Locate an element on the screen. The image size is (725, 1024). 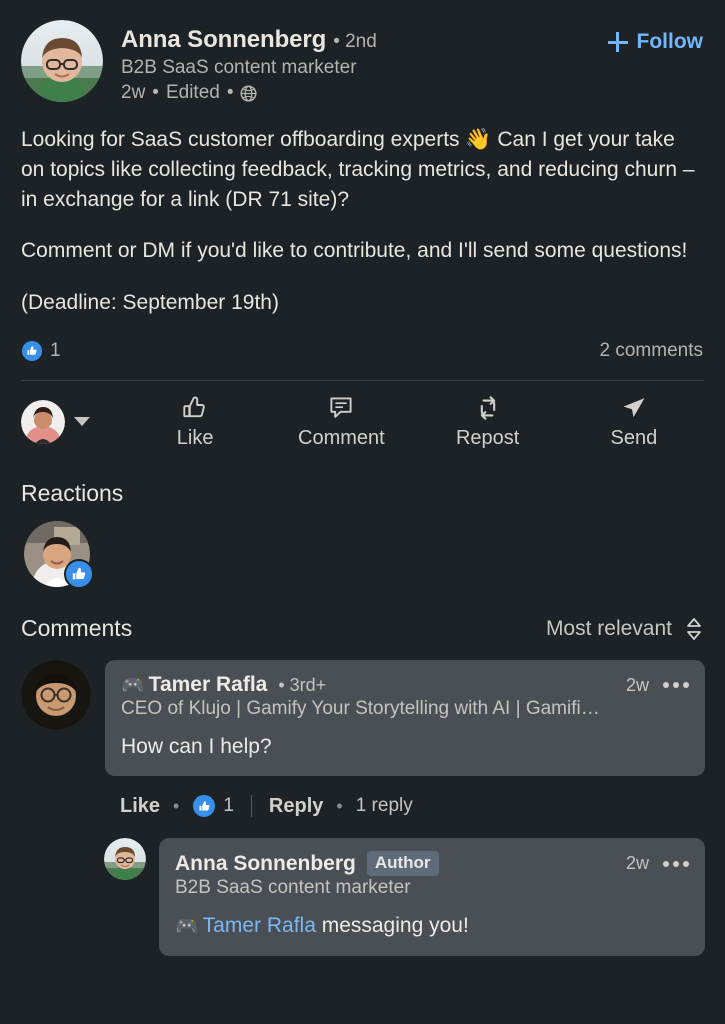
thumbs-up-icon is located at coordinates (195, 408).